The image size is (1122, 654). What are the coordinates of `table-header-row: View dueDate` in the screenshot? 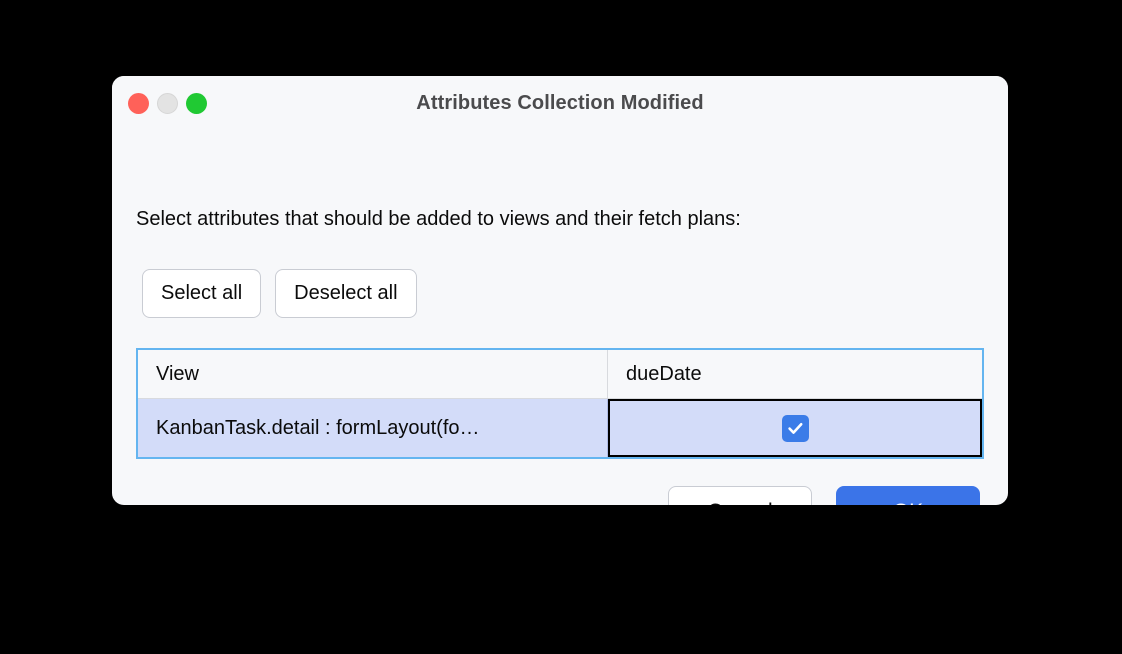 It's located at (560, 374).